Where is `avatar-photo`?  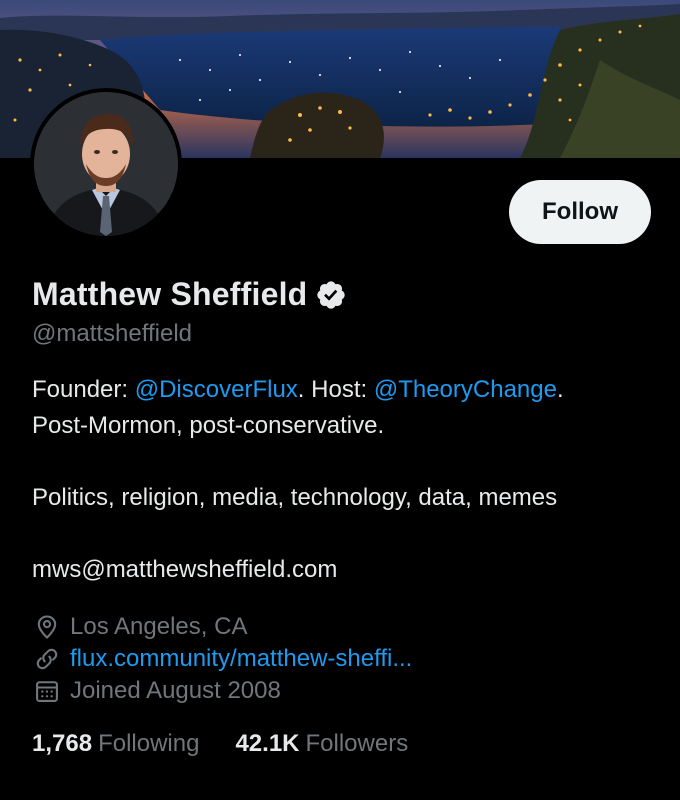 avatar-photo is located at coordinates (106, 164).